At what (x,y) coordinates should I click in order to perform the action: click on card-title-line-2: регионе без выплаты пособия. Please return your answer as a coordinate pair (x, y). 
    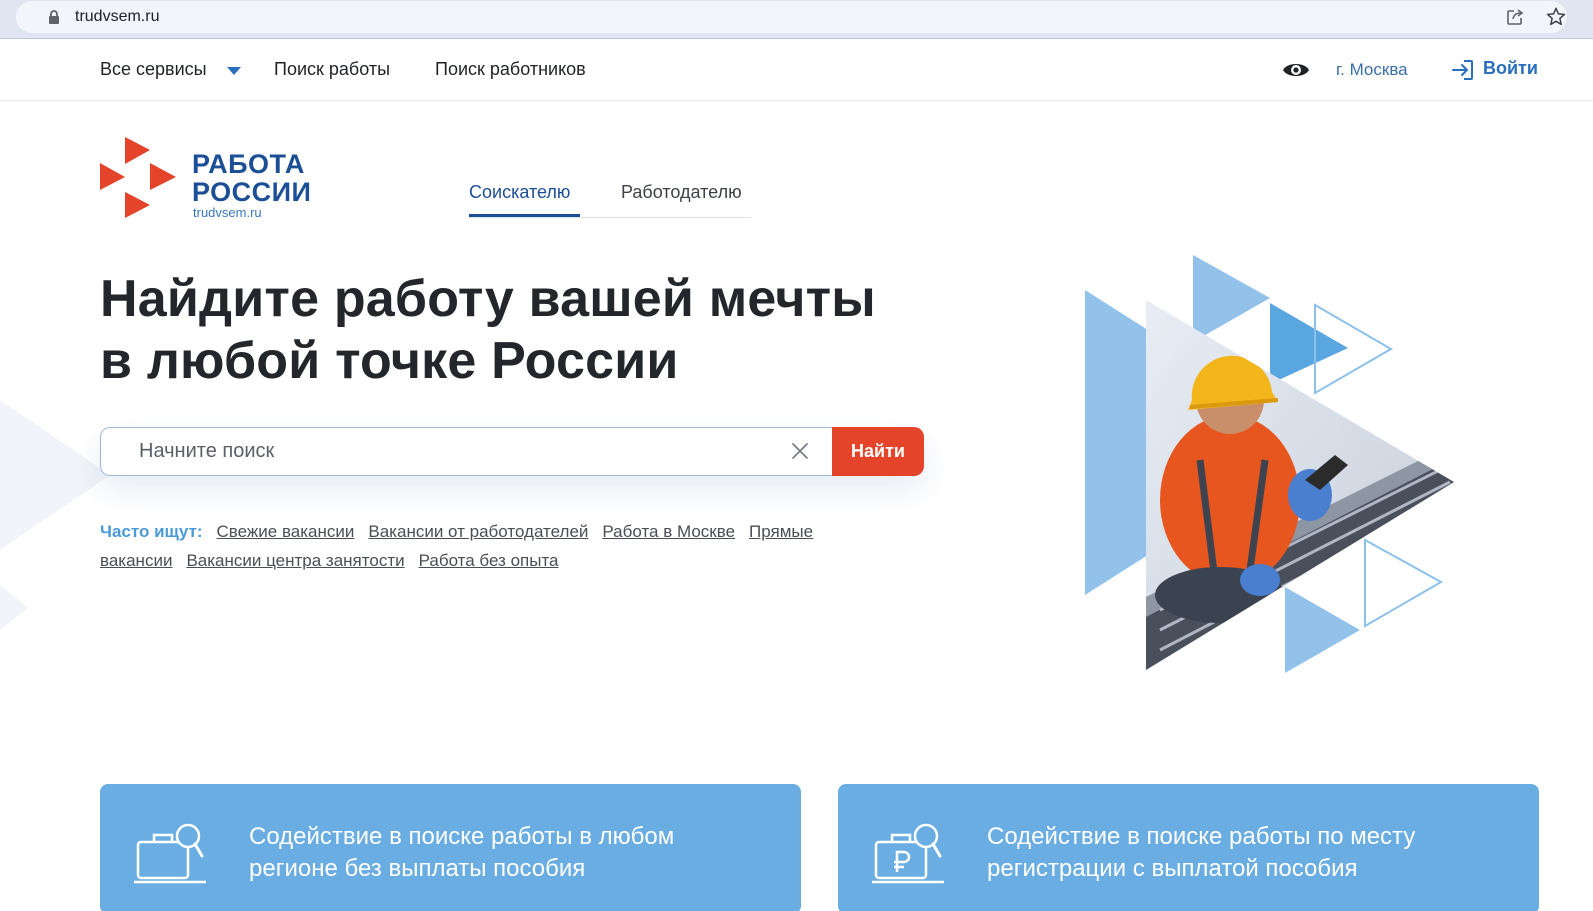
    Looking at the image, I should click on (417, 868).